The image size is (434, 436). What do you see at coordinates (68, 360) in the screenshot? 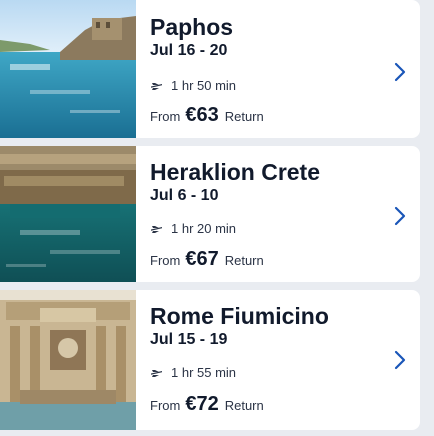
I see `destination-photo-rome-fiumicino` at bounding box center [68, 360].